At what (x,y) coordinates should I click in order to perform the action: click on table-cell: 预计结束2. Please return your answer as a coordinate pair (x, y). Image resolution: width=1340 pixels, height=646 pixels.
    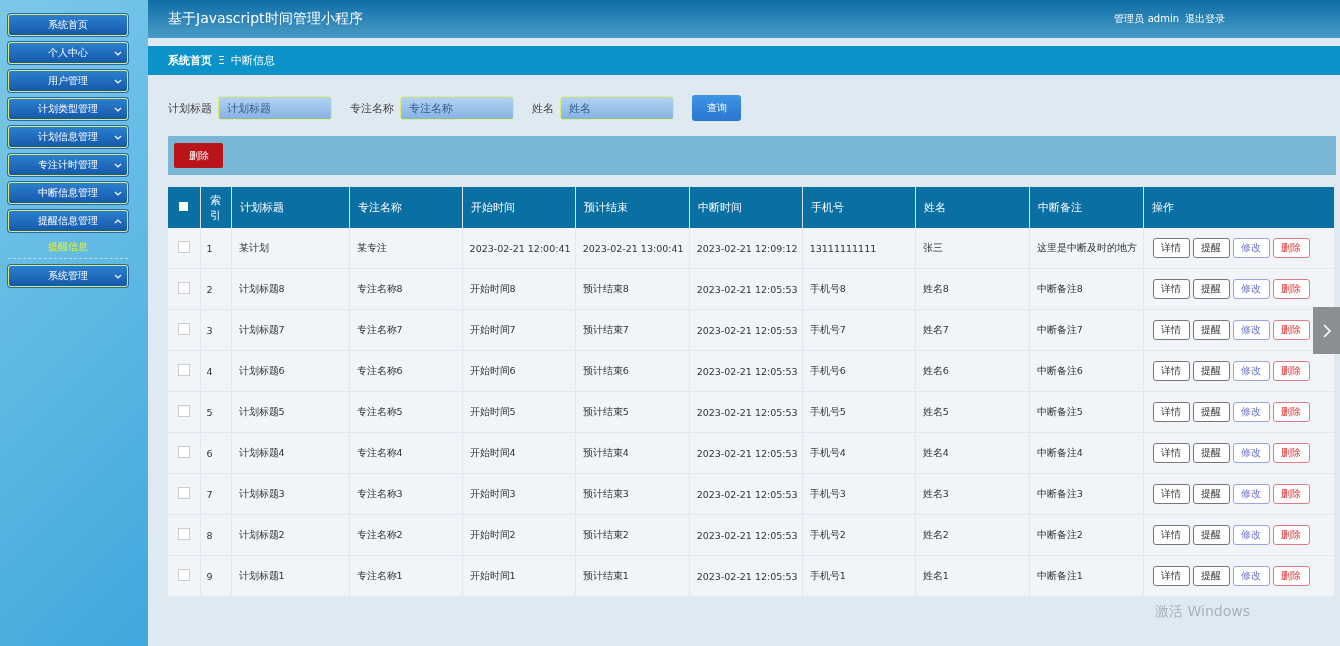
    Looking at the image, I should click on (632, 535).